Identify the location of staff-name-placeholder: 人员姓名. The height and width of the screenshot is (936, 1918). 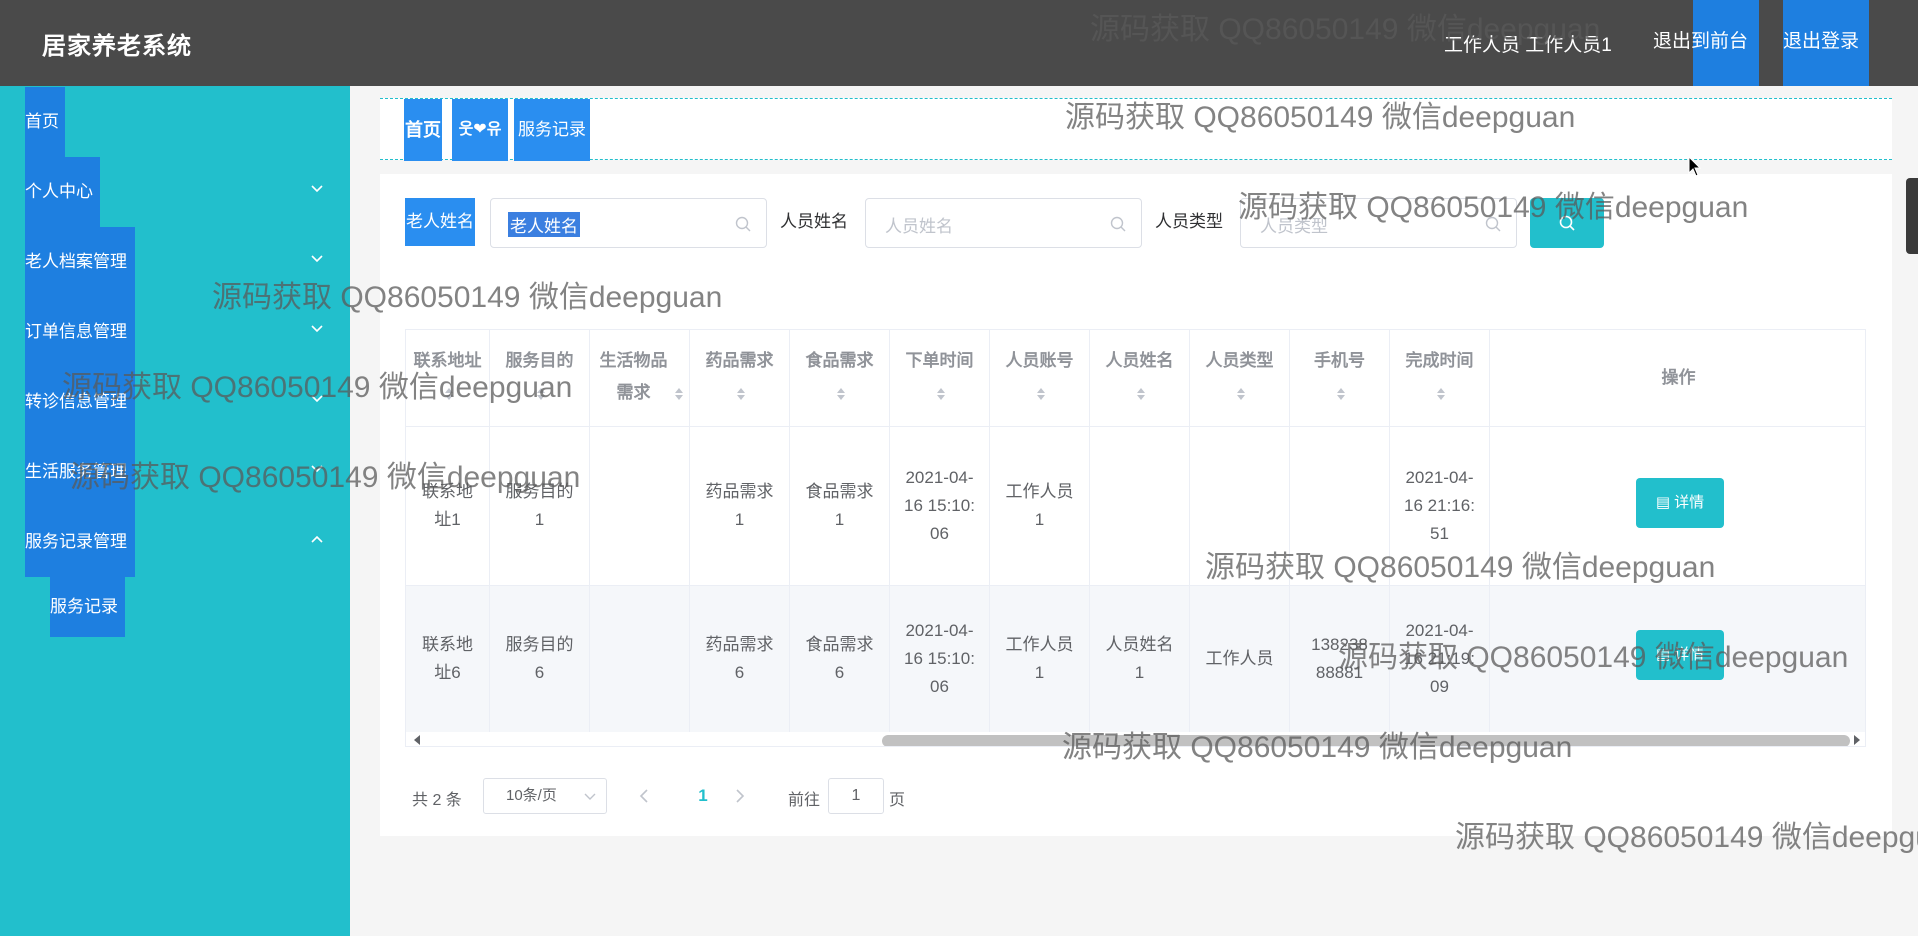
(919, 226).